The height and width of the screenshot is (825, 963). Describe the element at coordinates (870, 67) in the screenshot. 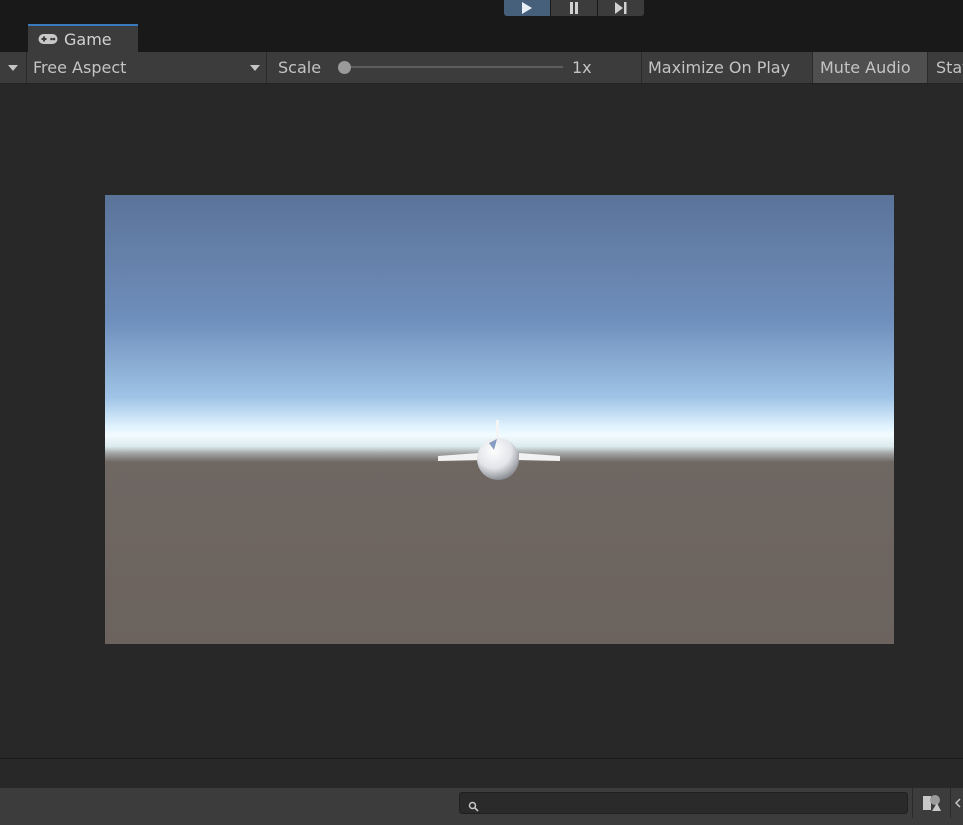

I see `mute-audio-toggle: Mute Audio` at that location.